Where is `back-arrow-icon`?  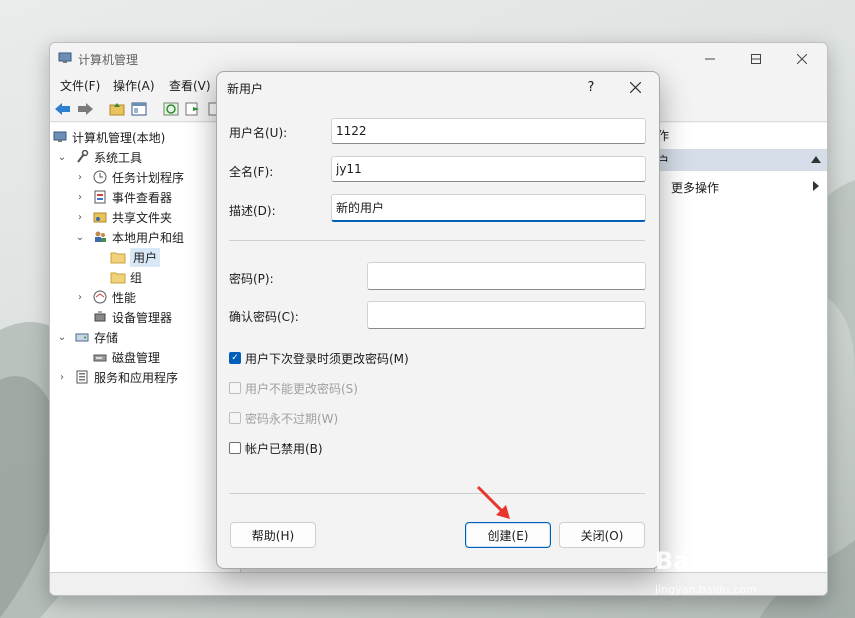 back-arrow-icon is located at coordinates (62, 109).